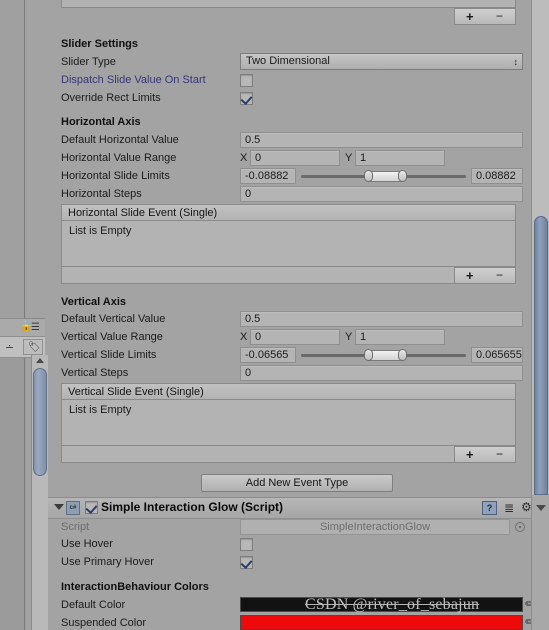 This screenshot has width=549, height=630. What do you see at coordinates (485, 16) in the screenshot?
I see `previous-event-list-add-remove: + −` at bounding box center [485, 16].